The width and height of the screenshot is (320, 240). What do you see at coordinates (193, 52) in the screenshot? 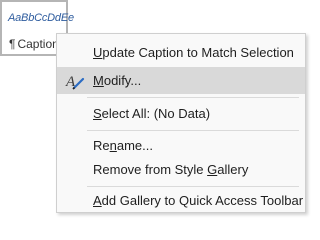
I see `menu-item-label: Update Caption to Match Selection` at bounding box center [193, 52].